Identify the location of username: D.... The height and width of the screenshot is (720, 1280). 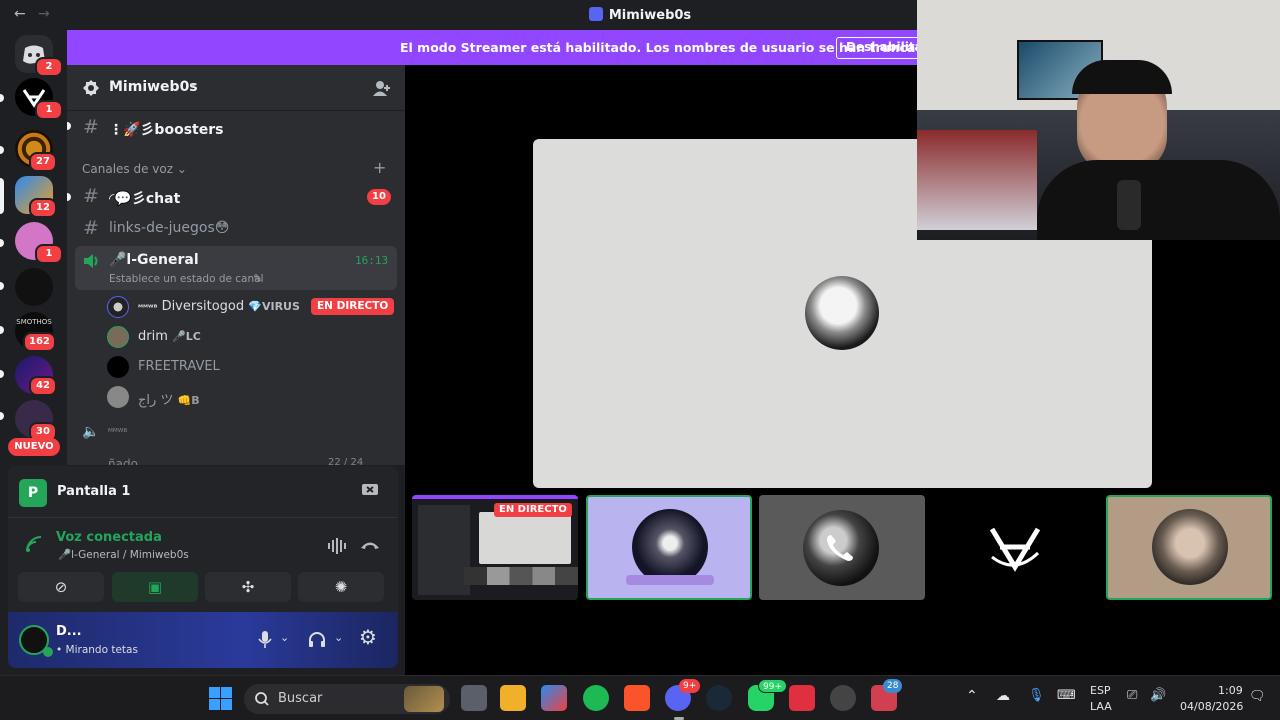
(69, 631).